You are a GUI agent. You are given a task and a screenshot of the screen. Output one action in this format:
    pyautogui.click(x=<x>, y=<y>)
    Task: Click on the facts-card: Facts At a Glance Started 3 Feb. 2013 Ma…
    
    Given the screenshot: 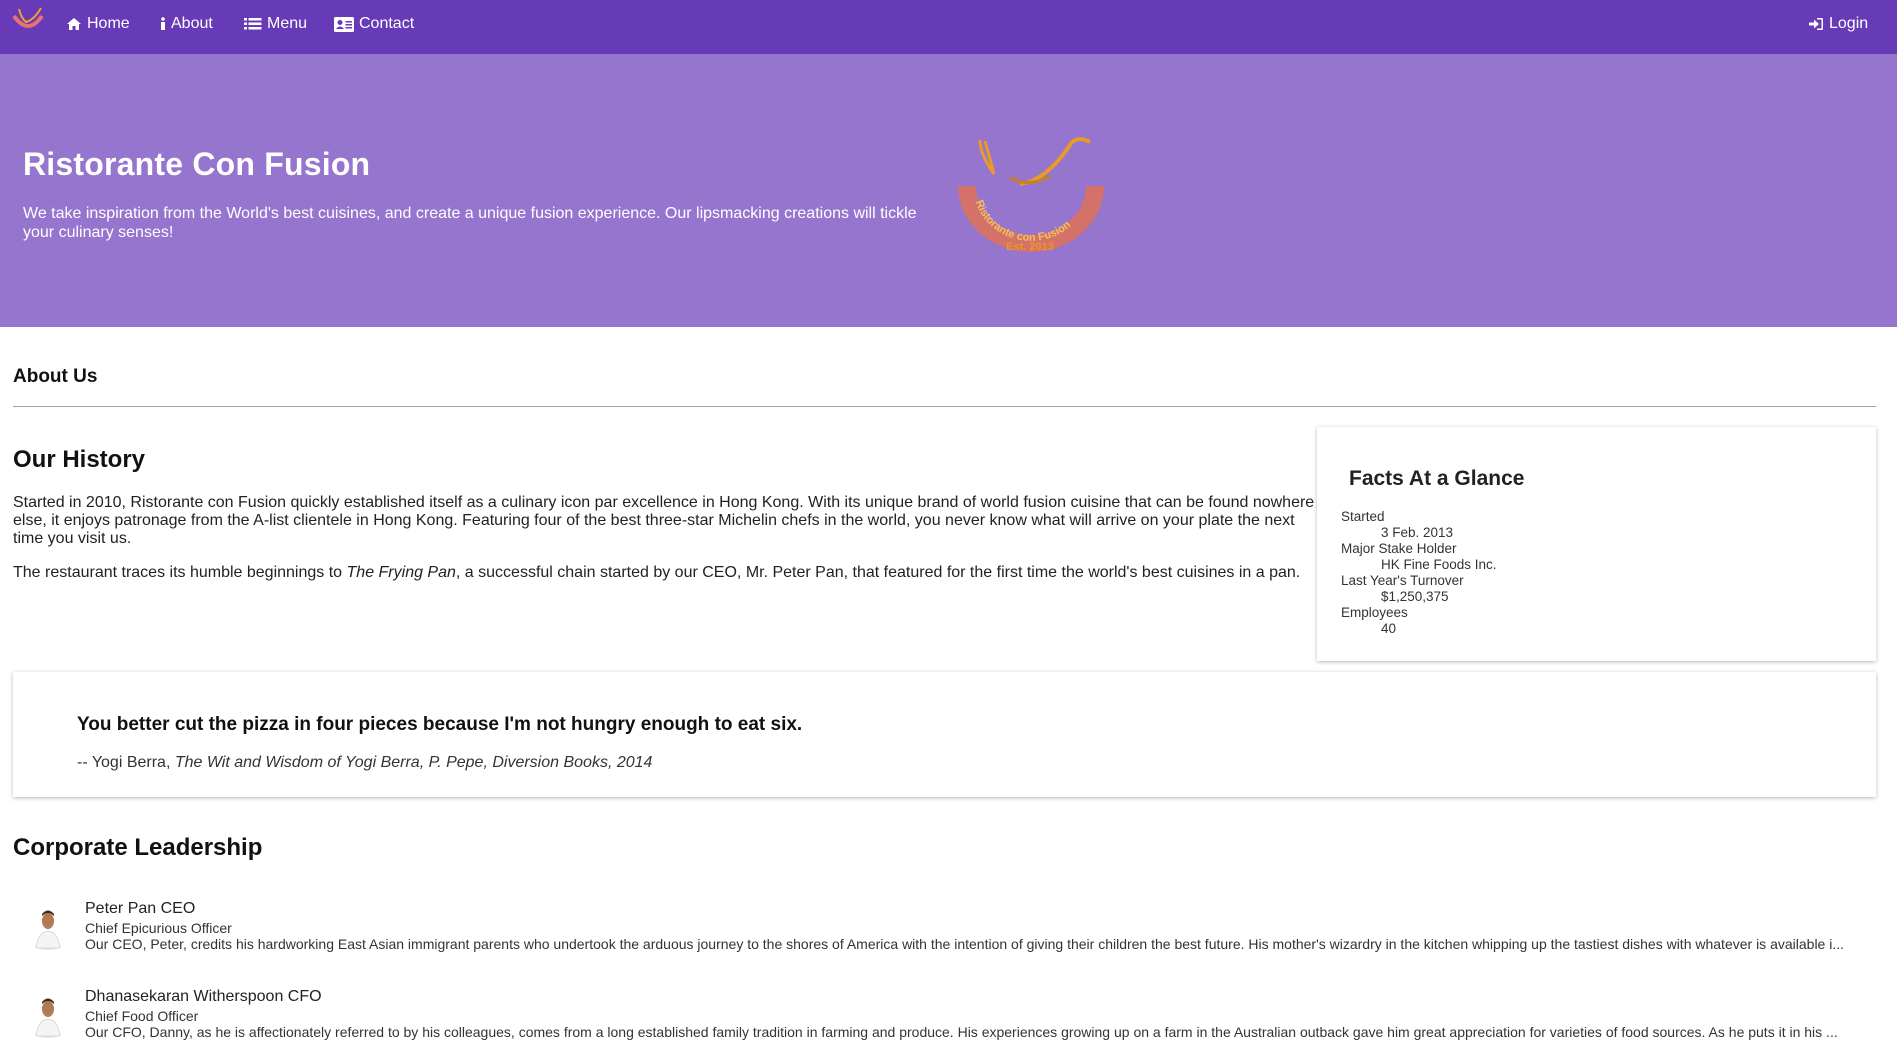 What is the action you would take?
    pyautogui.click(x=1596, y=544)
    